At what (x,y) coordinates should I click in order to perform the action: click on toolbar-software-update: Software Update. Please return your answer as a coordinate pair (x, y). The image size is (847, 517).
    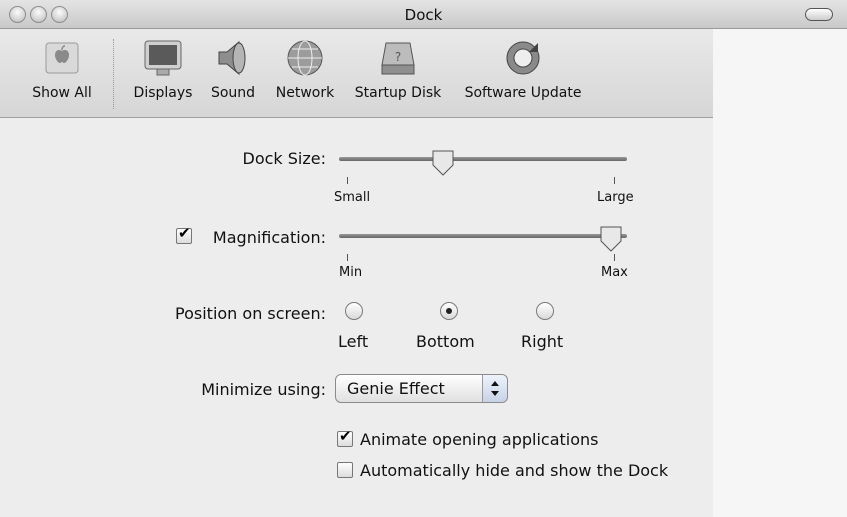
    Looking at the image, I should click on (523, 69).